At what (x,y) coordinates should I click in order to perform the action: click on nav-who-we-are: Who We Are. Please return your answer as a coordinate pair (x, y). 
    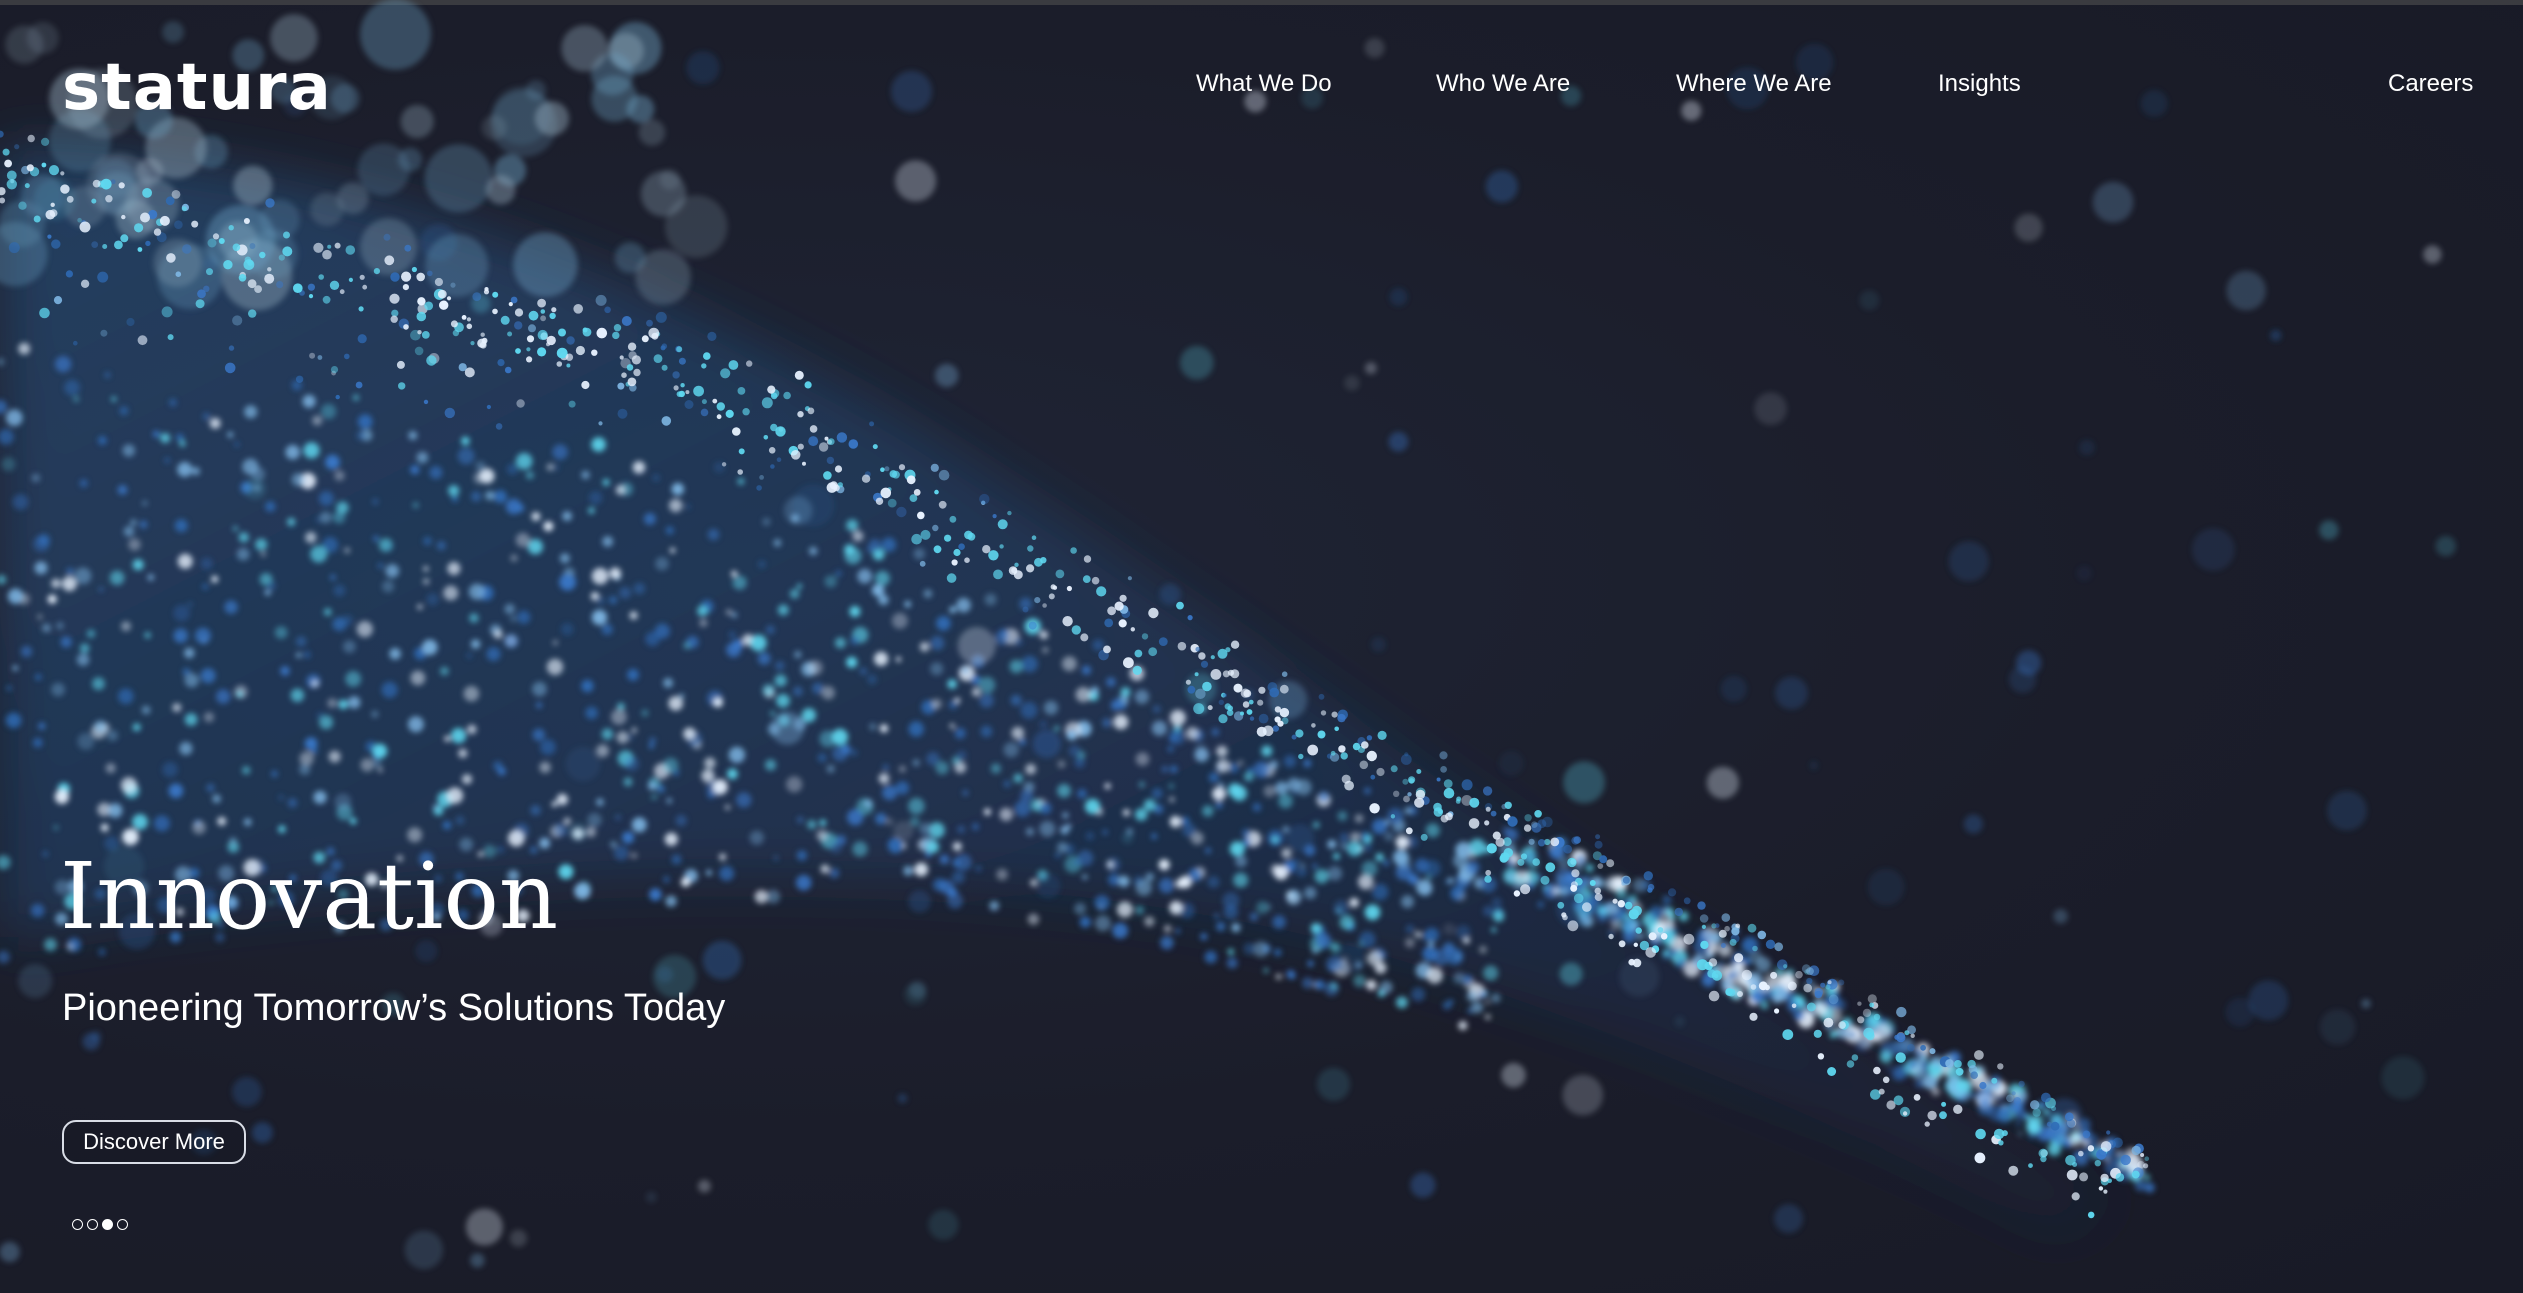
    Looking at the image, I should click on (1503, 84).